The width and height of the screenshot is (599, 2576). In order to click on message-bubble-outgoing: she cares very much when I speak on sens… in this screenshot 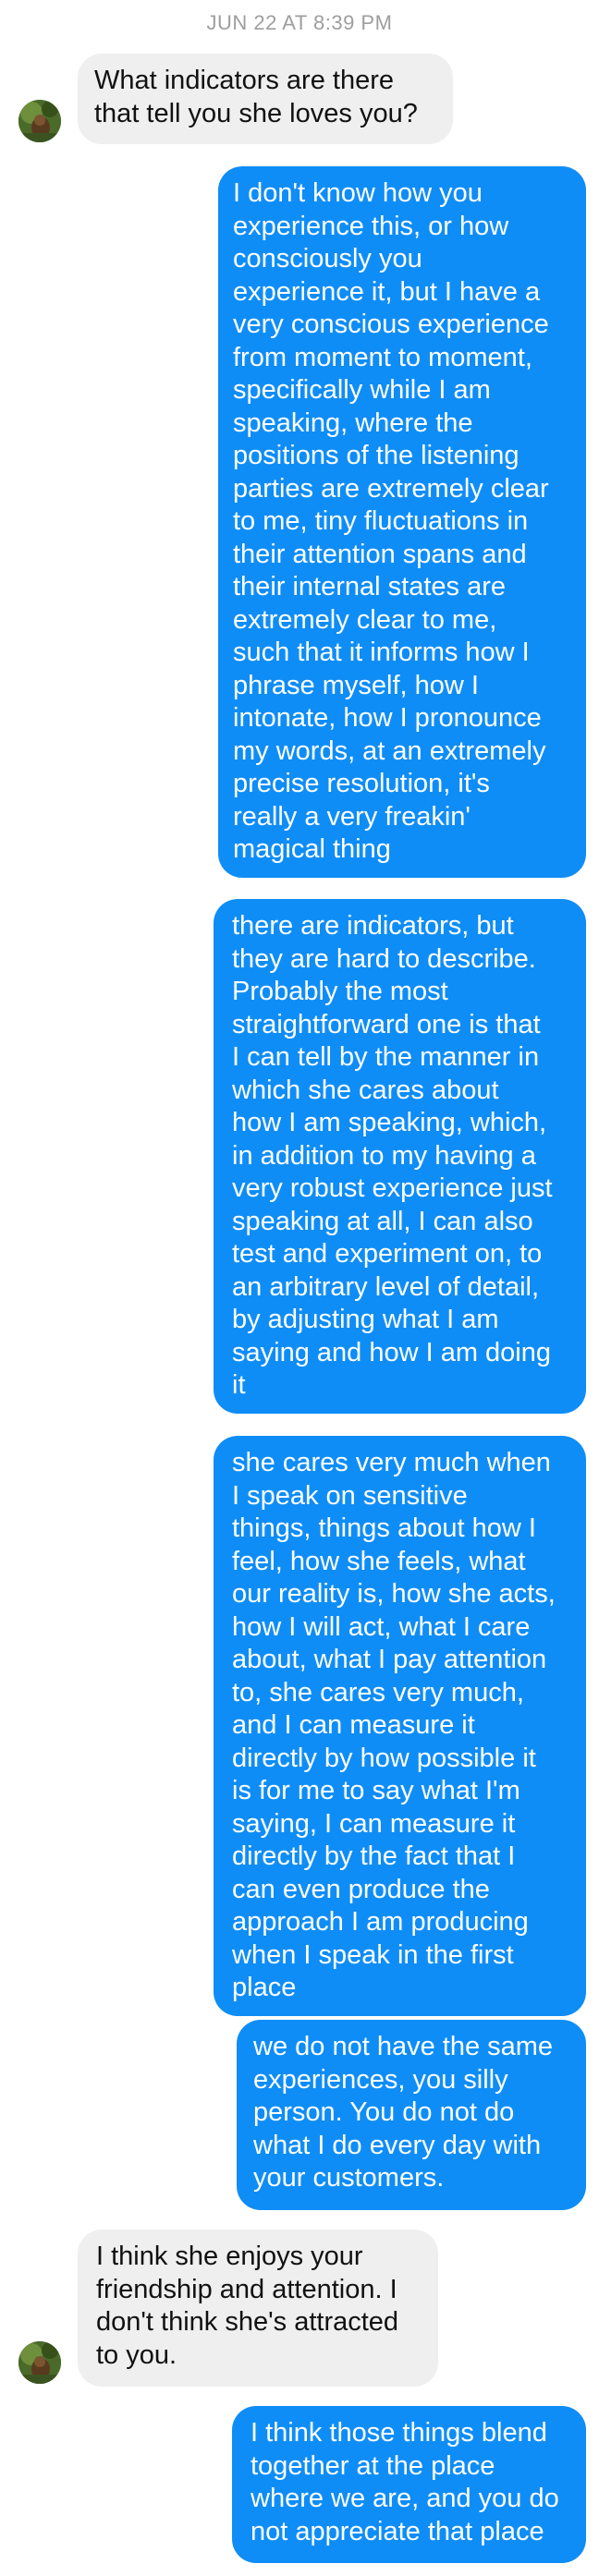, I will do `click(400, 1726)`.